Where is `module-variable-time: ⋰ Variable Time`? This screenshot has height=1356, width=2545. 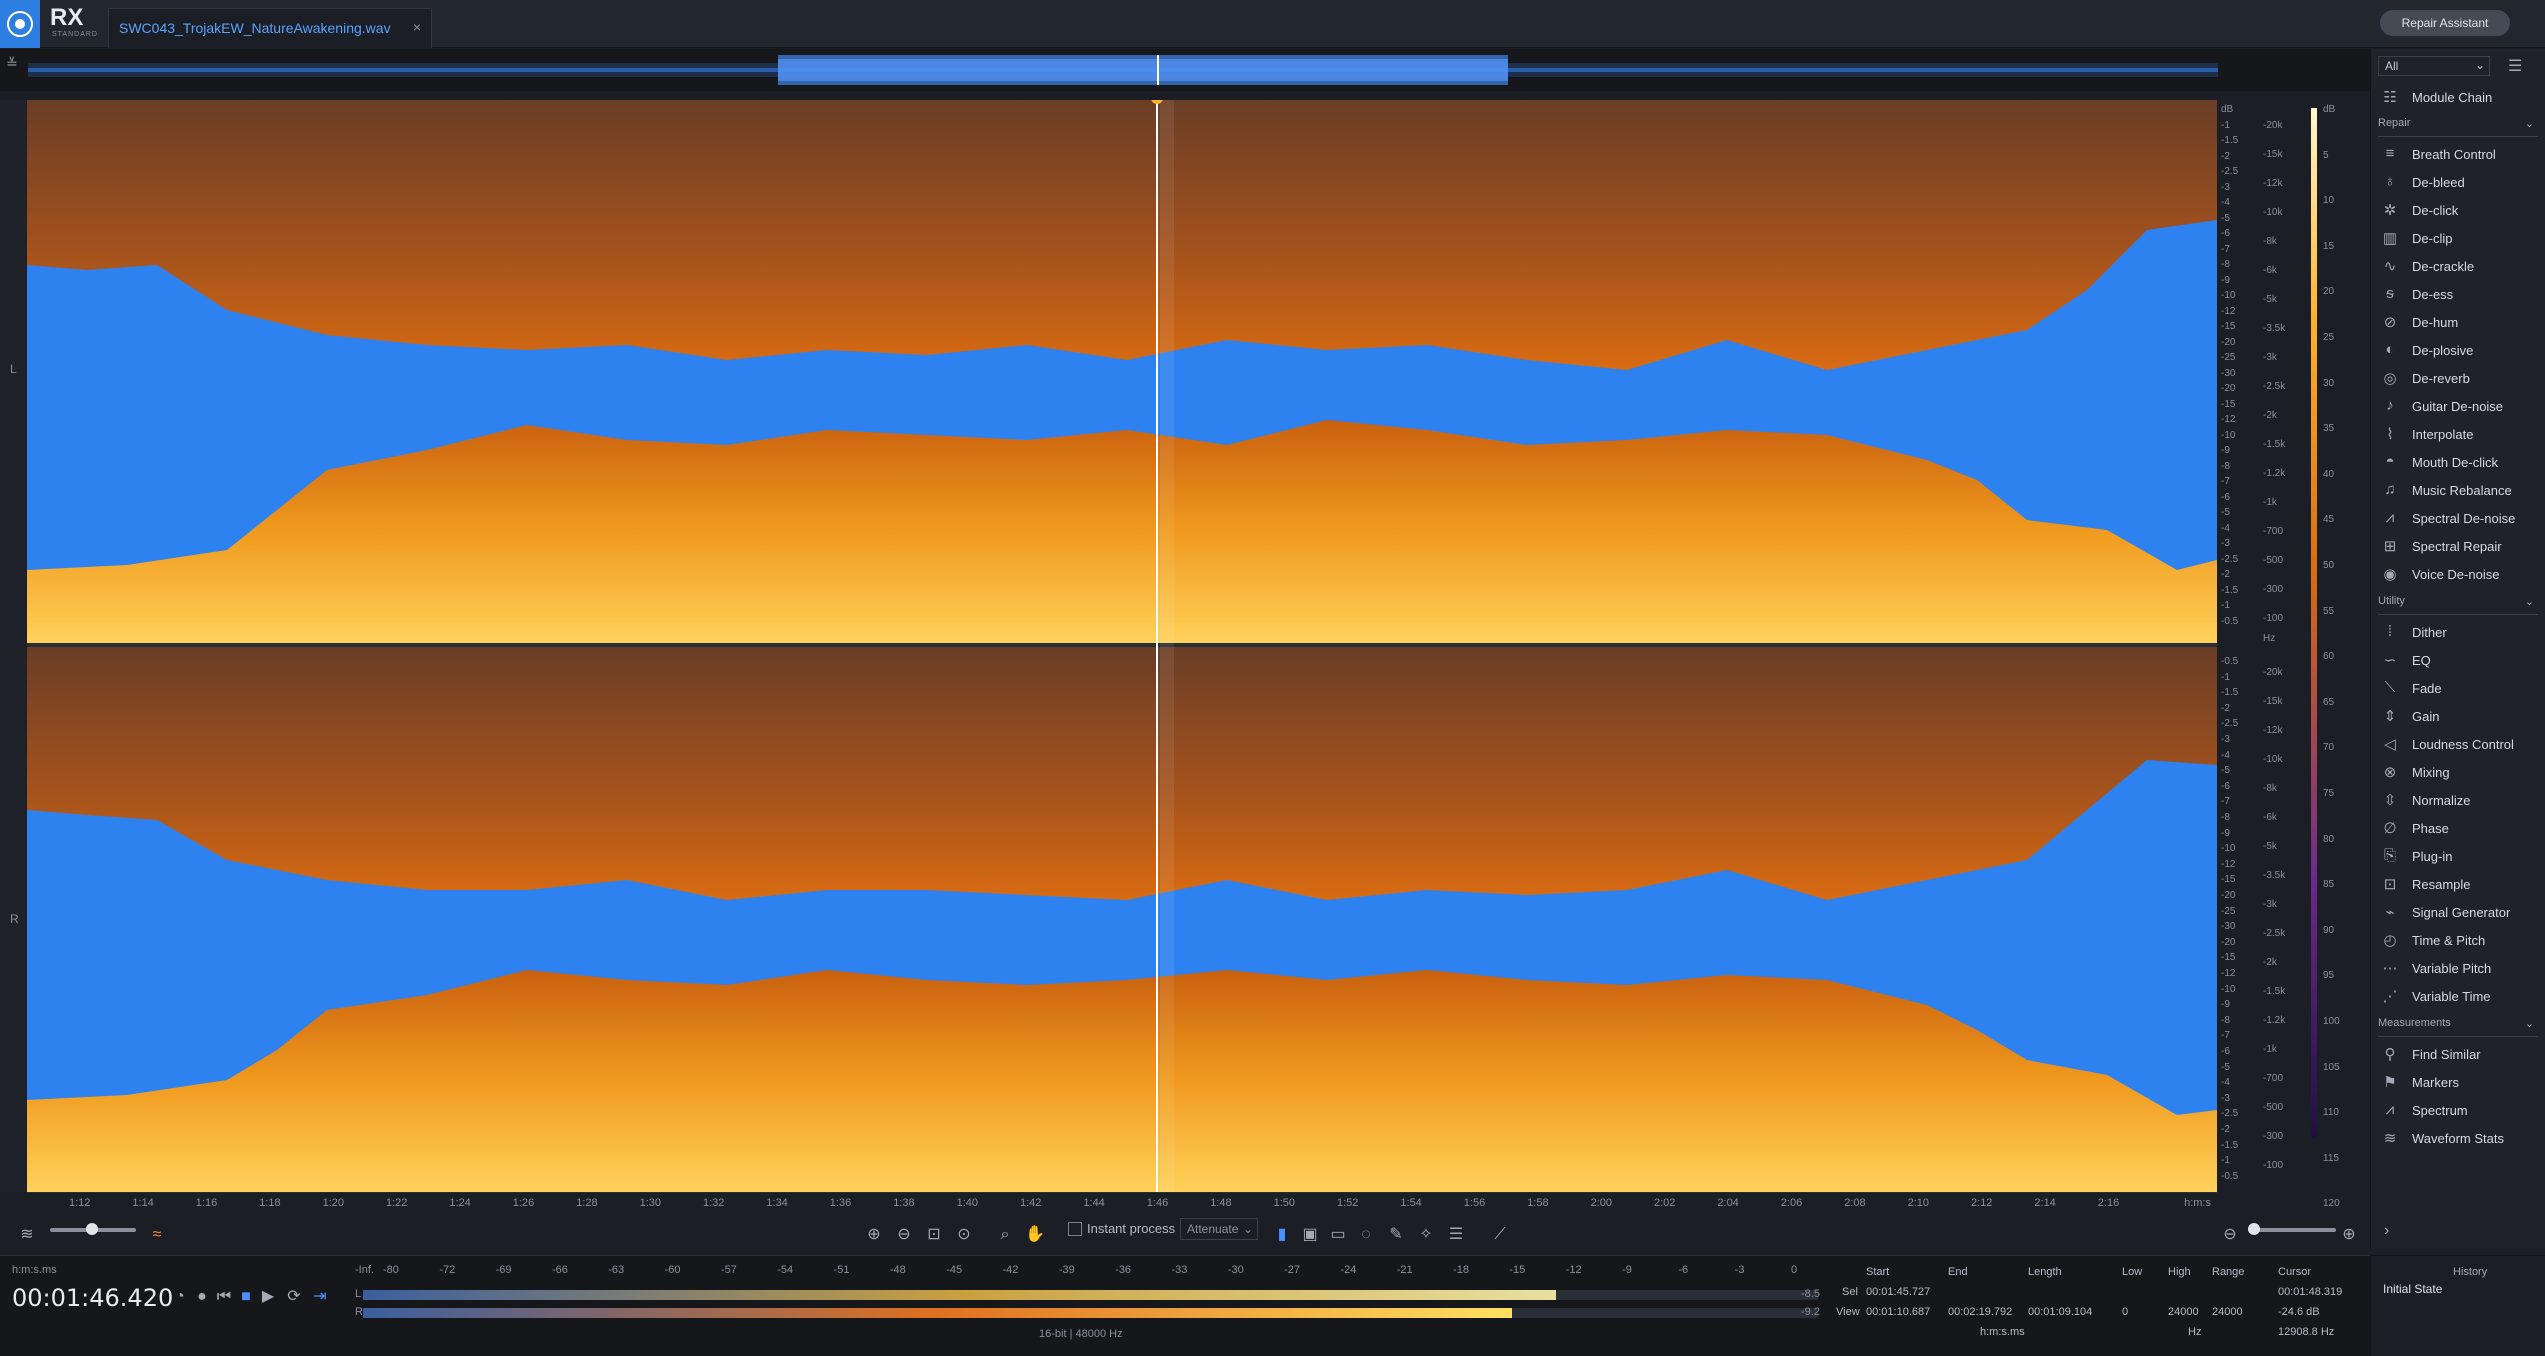
module-variable-time: ⋰ Variable Time is located at coordinates (2460, 997).